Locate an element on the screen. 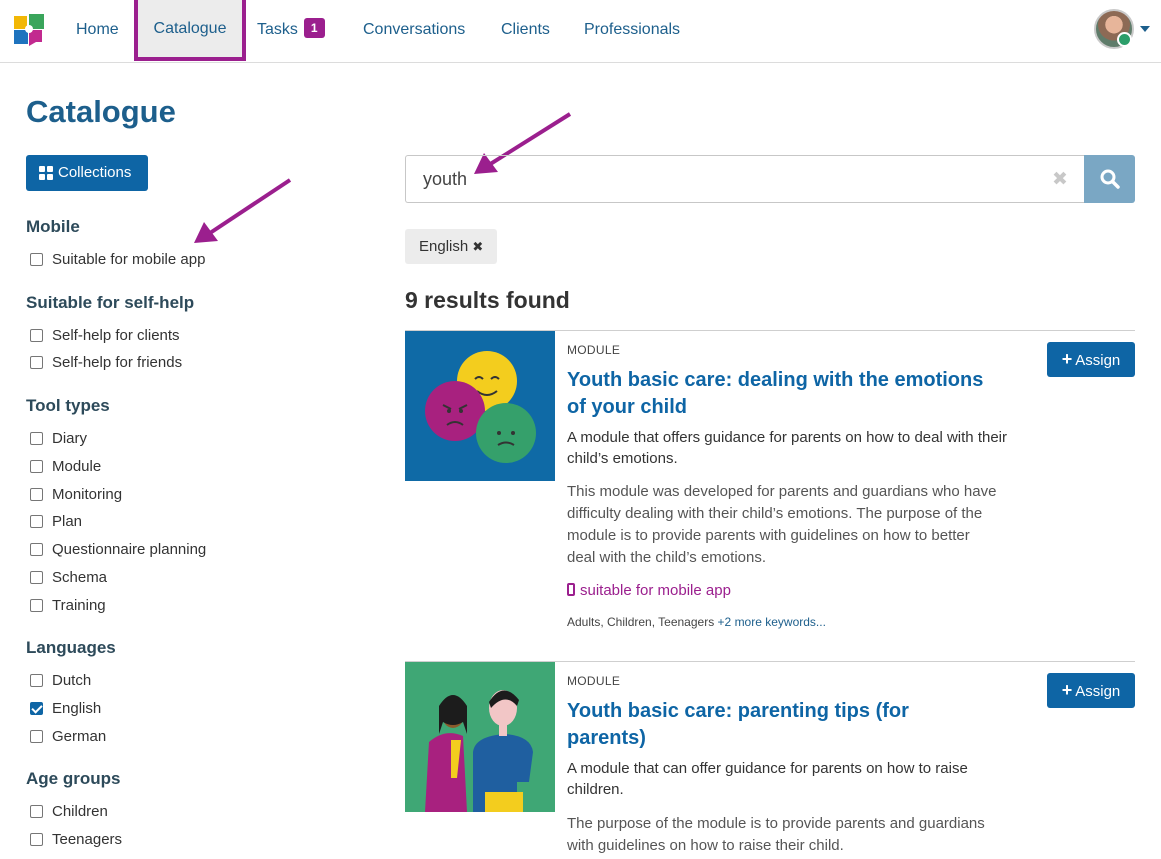 This screenshot has width=1161, height=859. filter-option-label: Self-help for friends is located at coordinates (117, 362).